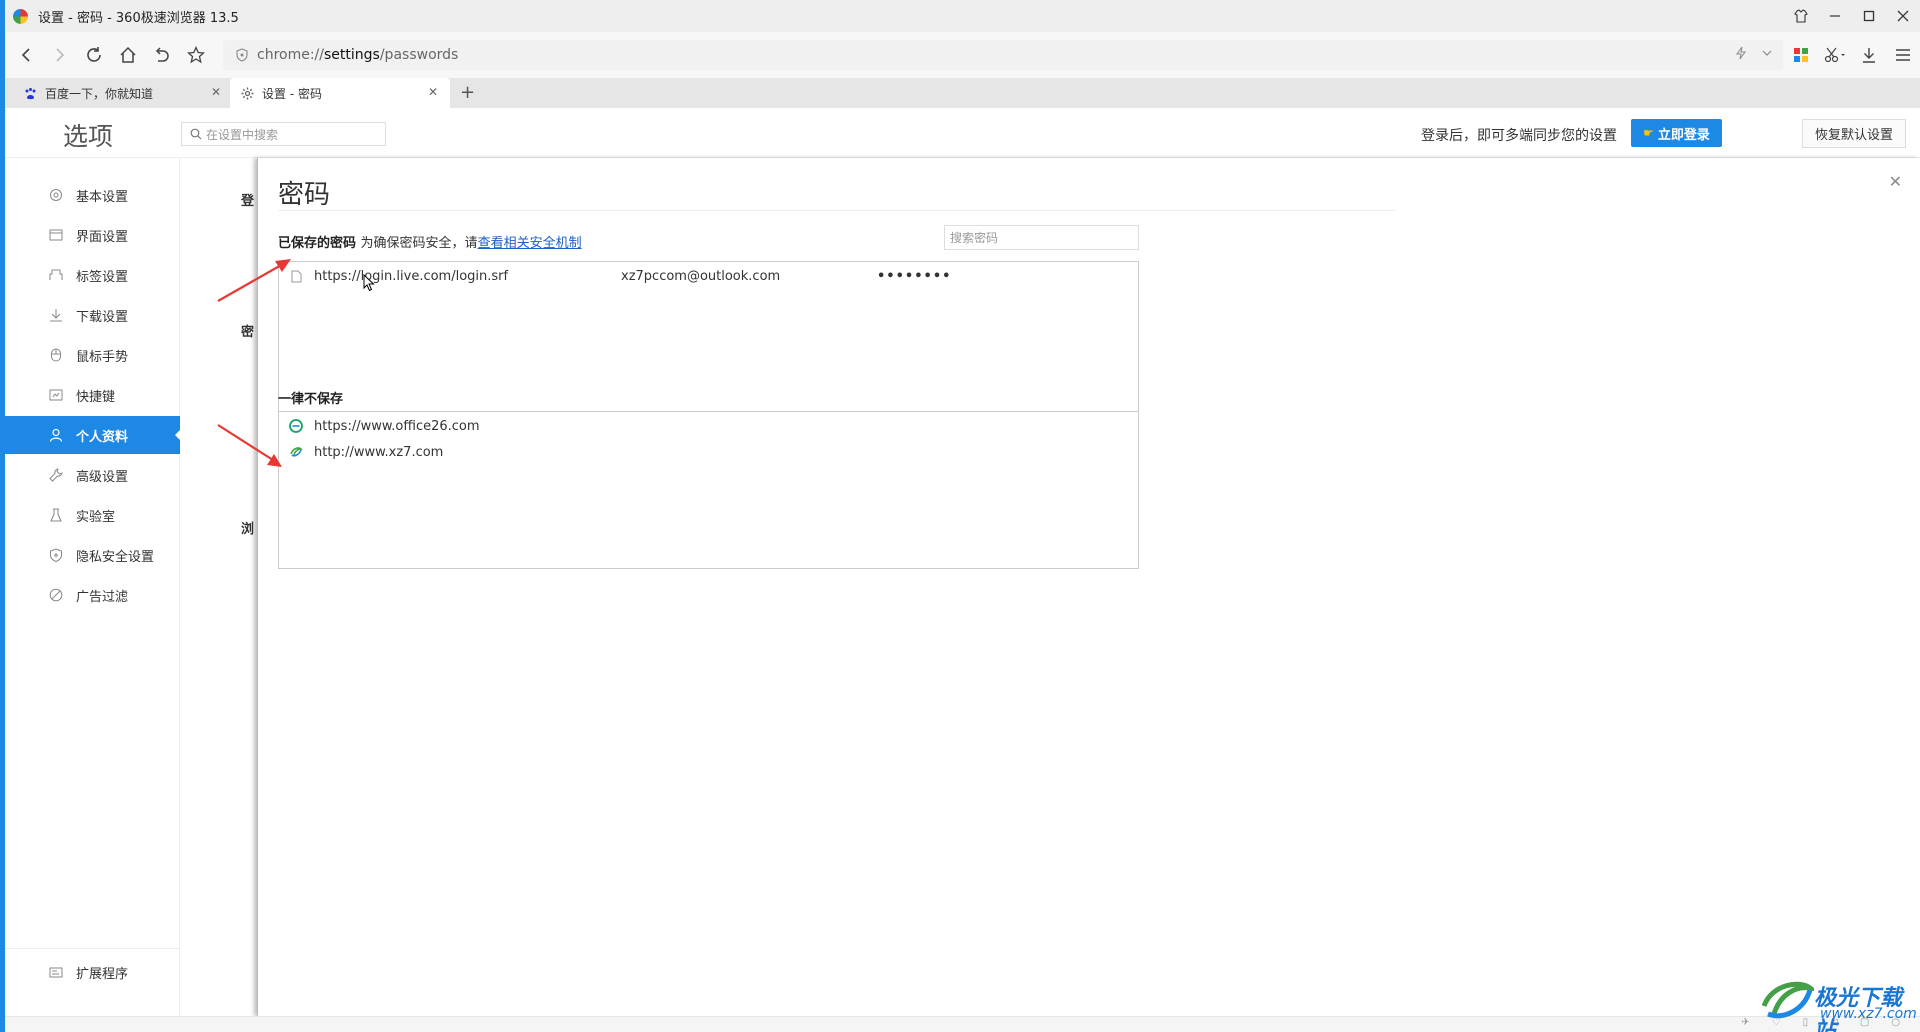 The image size is (1920, 1032). I want to click on sidebar-item-profile: 个人资料, so click(93, 435).